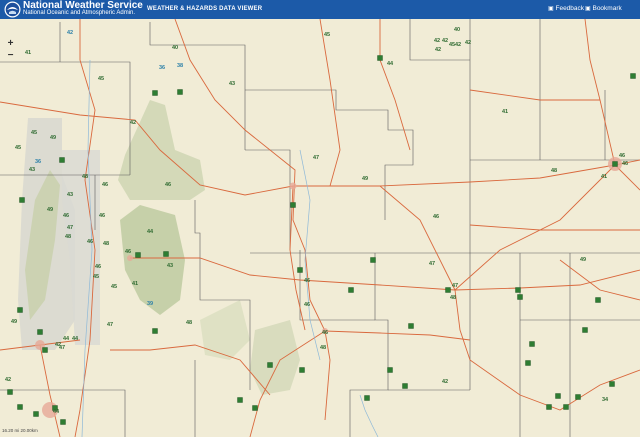 The image size is (640, 437). What do you see at coordinates (180, 66) in the screenshot?
I see `temperature-label: 38` at bounding box center [180, 66].